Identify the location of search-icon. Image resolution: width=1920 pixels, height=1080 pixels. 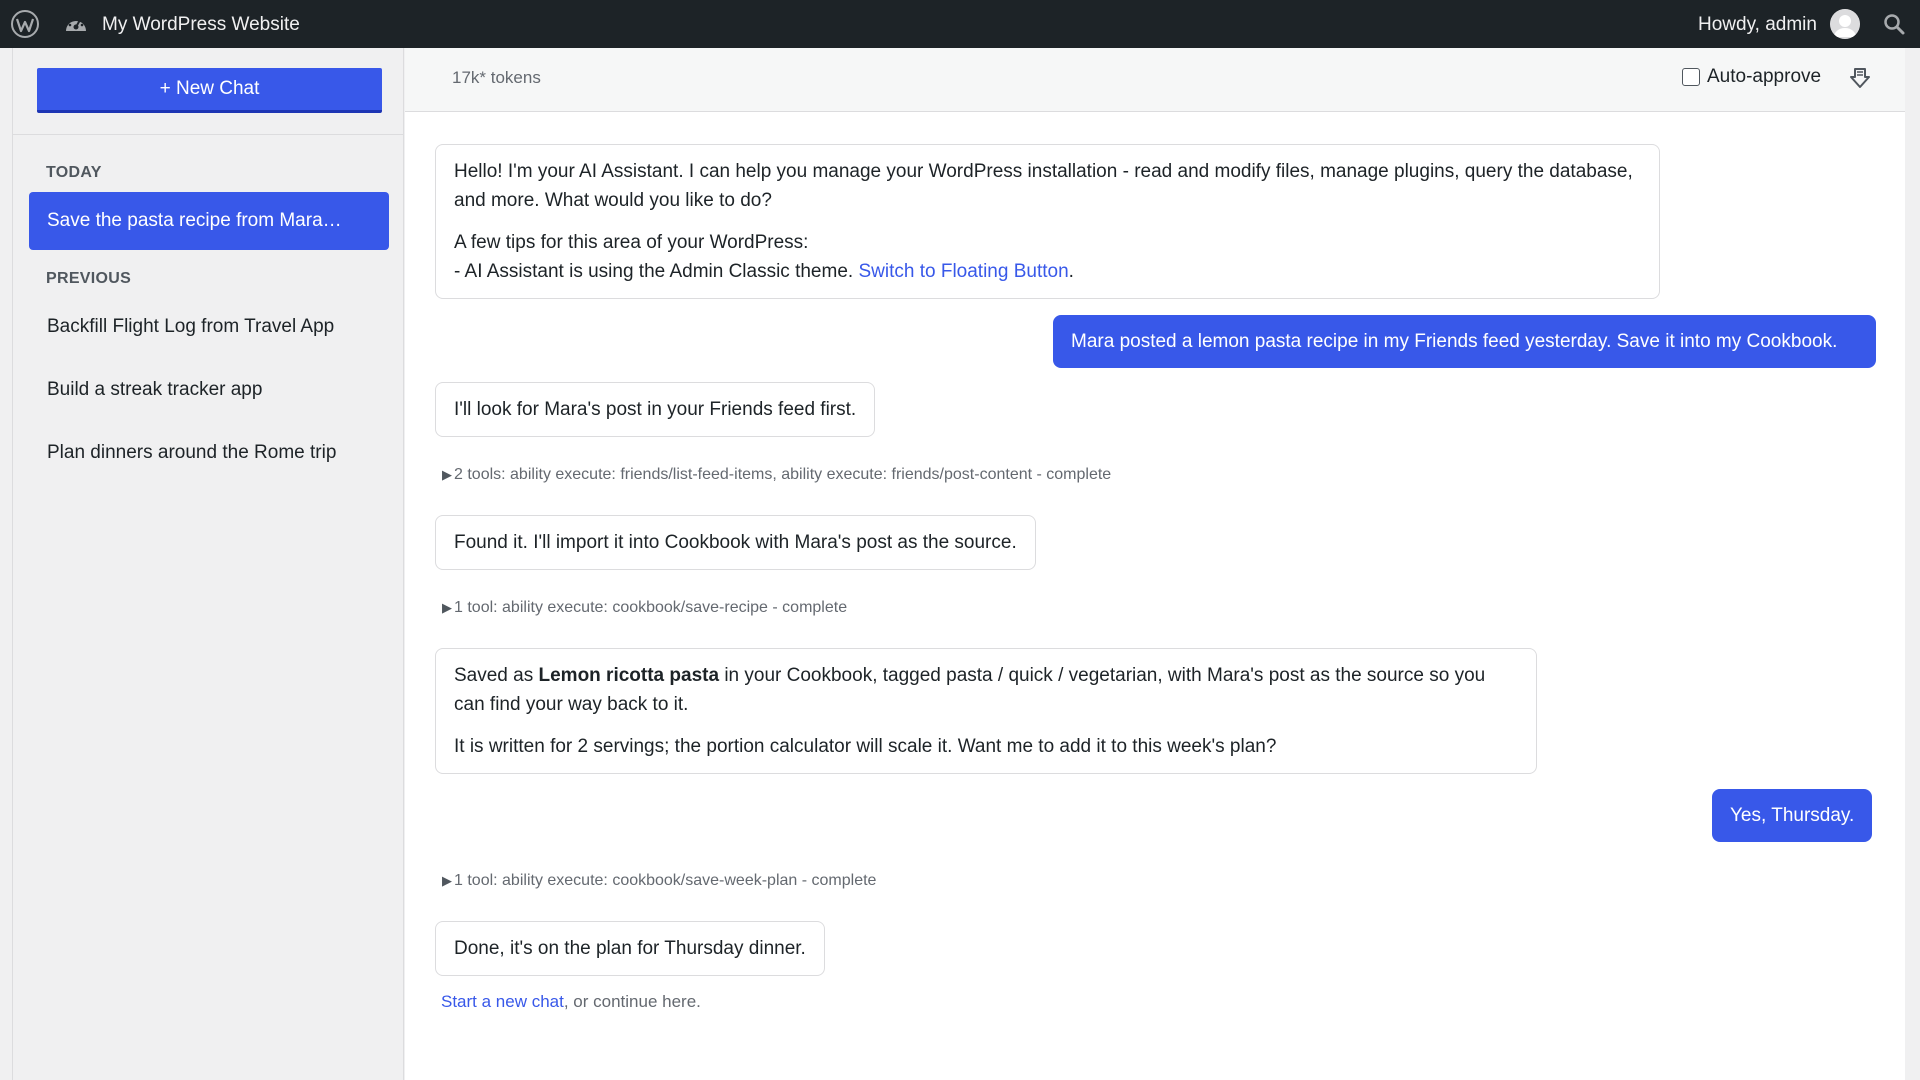
(1894, 24).